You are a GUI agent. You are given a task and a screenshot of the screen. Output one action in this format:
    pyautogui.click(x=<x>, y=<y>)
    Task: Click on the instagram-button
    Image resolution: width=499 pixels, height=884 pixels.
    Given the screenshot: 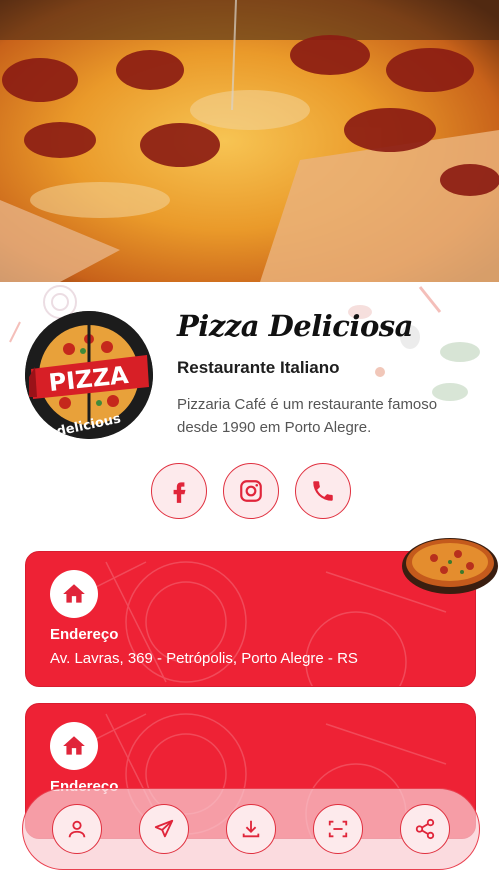 What is the action you would take?
    pyautogui.click(x=251, y=491)
    